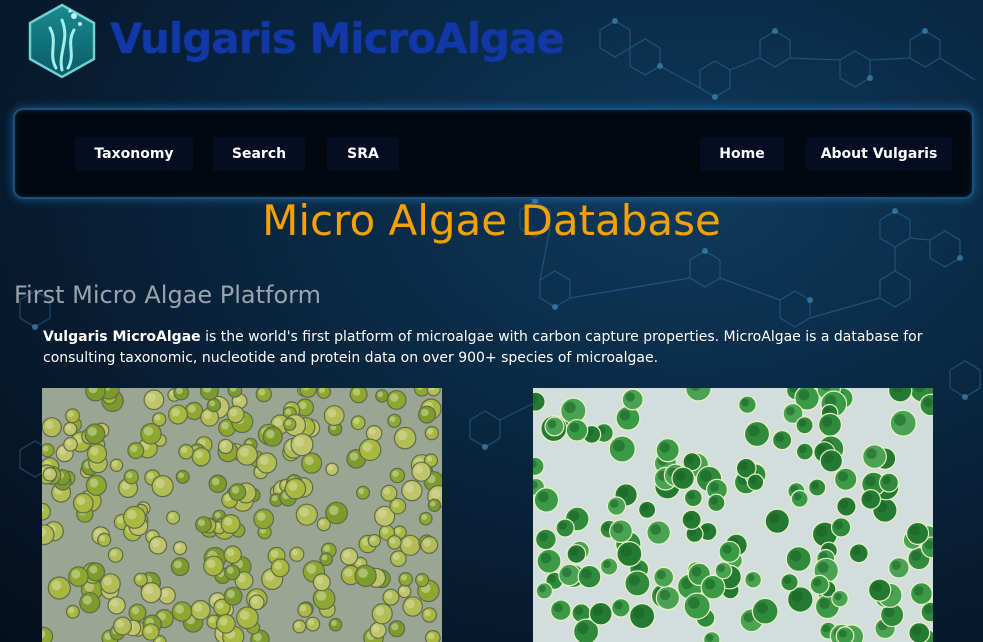 The width and height of the screenshot is (983, 642). I want to click on logo-icon, so click(62, 41).